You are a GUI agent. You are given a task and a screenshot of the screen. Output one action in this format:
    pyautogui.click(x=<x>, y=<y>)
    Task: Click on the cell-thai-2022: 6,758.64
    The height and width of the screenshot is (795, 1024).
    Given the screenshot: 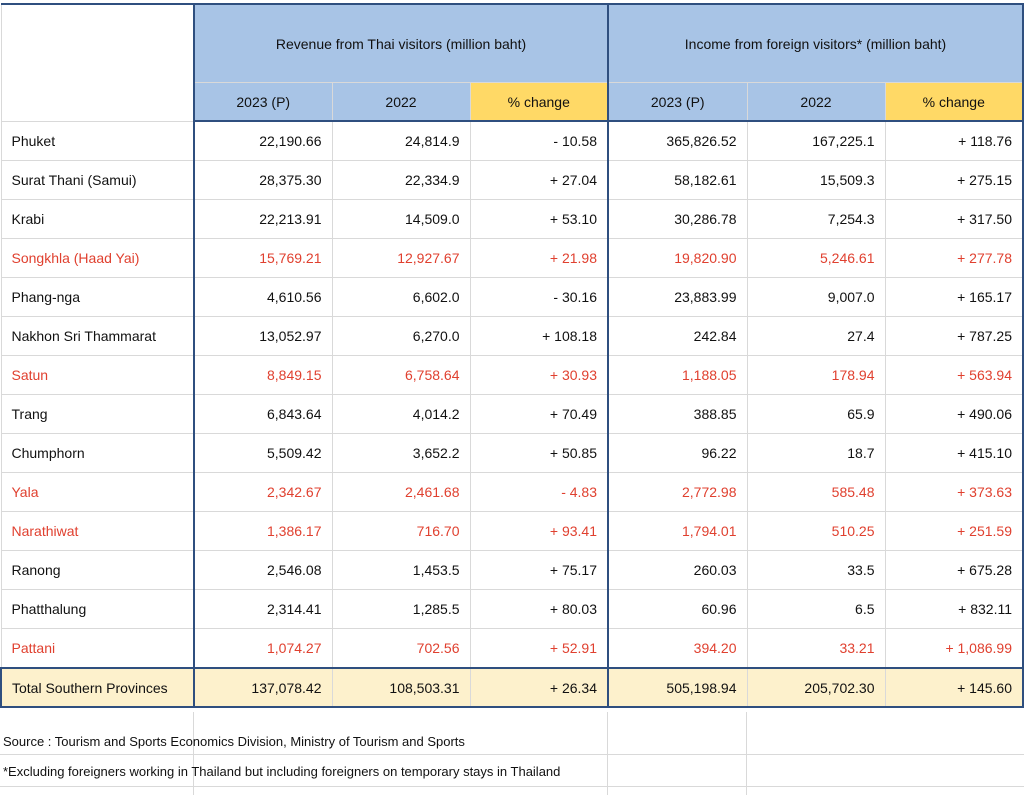 What is the action you would take?
    pyautogui.click(x=401, y=375)
    